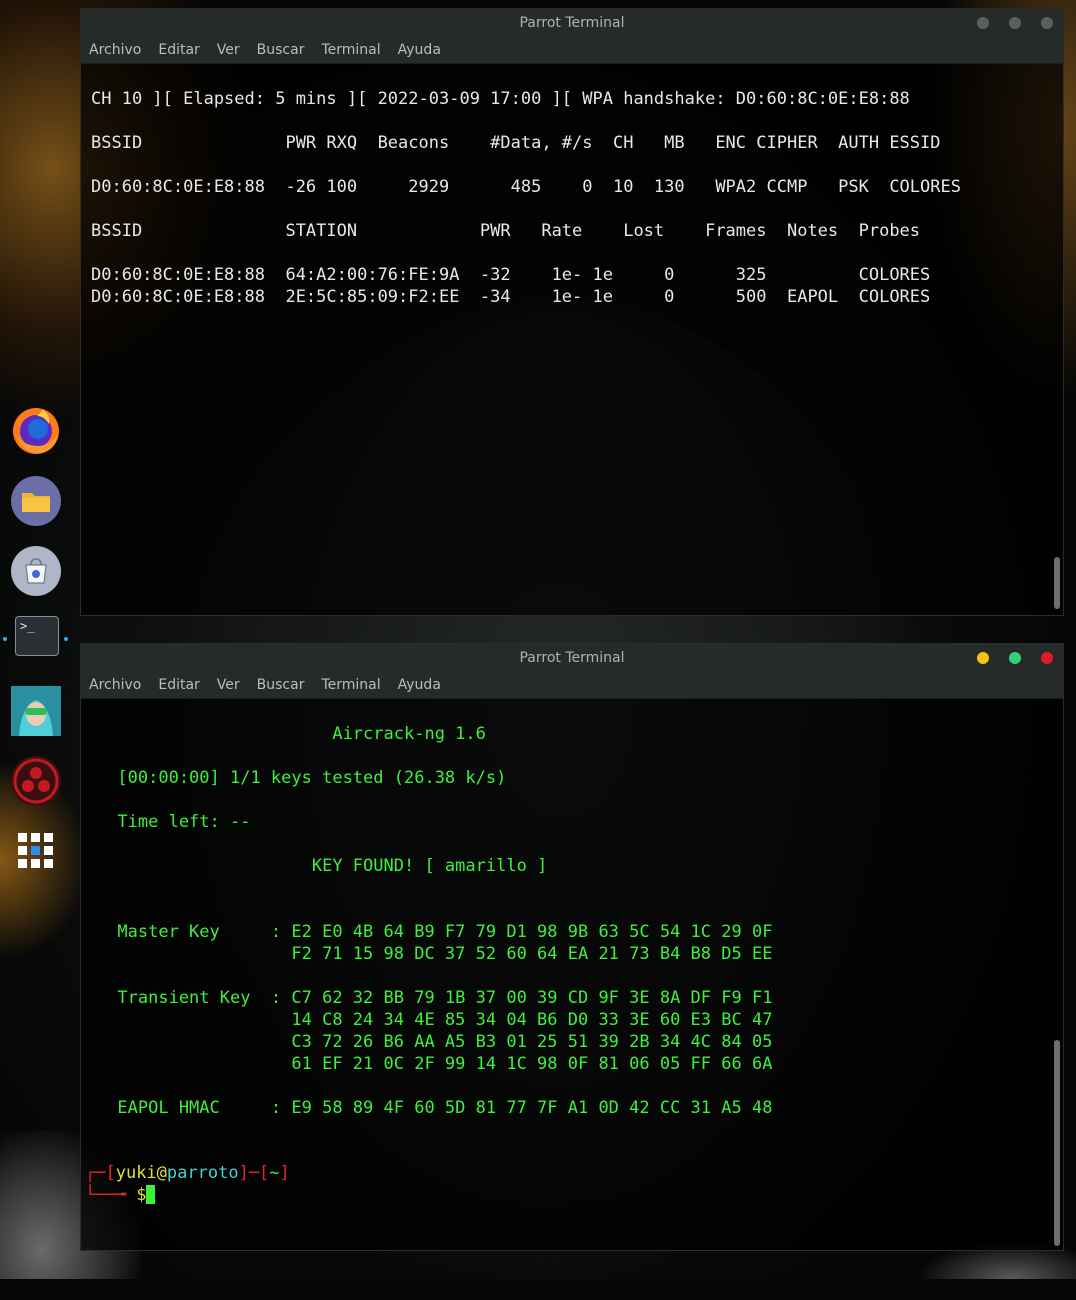 Image resolution: width=1076 pixels, height=1300 pixels. What do you see at coordinates (302, 866) in the screenshot?
I see `output-line: KEY FOUND! [ amarillo ]` at bounding box center [302, 866].